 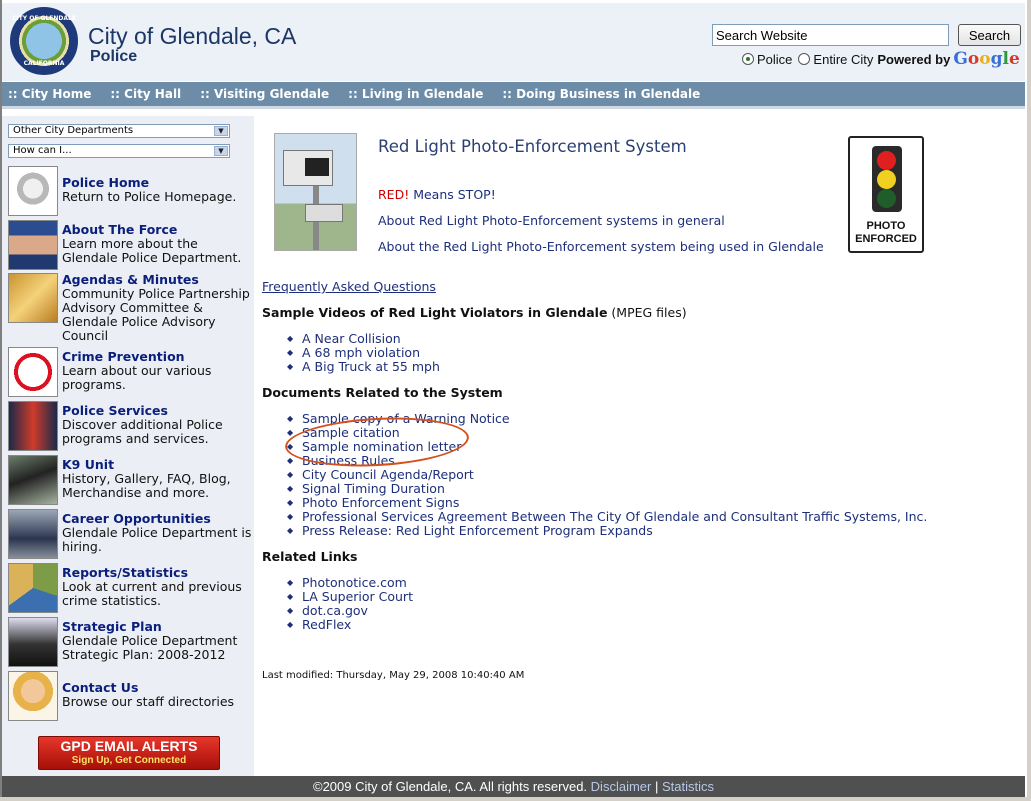 I want to click on email-alerts-button: GPD EMAIL ALERTS Sign Up, Get Connected, so click(x=129, y=753).